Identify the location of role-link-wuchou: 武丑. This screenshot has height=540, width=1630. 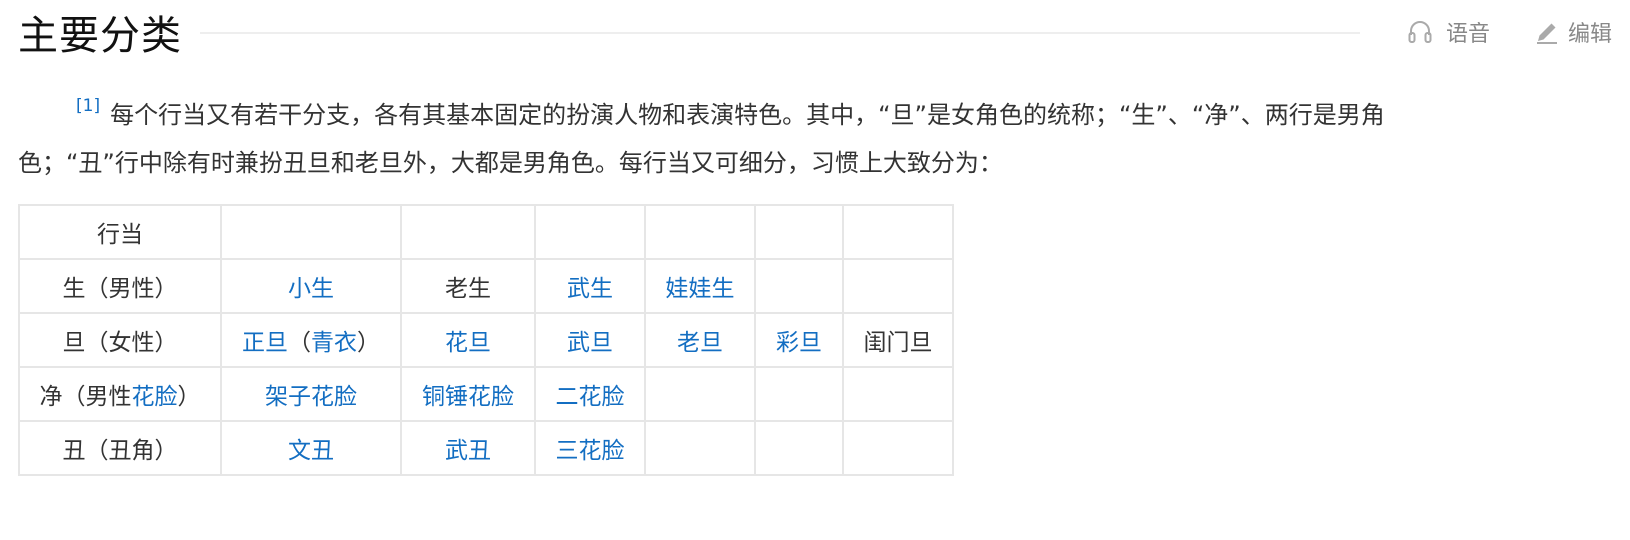
(468, 451).